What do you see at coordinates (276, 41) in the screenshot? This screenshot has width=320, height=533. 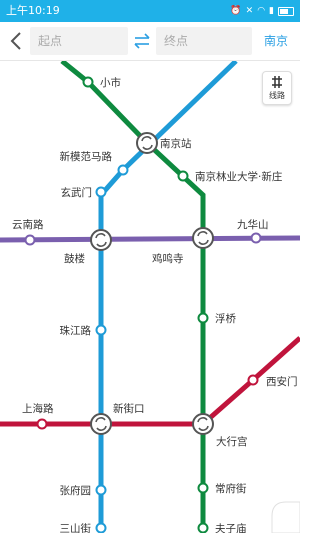 I see `city-selector: 南京` at bounding box center [276, 41].